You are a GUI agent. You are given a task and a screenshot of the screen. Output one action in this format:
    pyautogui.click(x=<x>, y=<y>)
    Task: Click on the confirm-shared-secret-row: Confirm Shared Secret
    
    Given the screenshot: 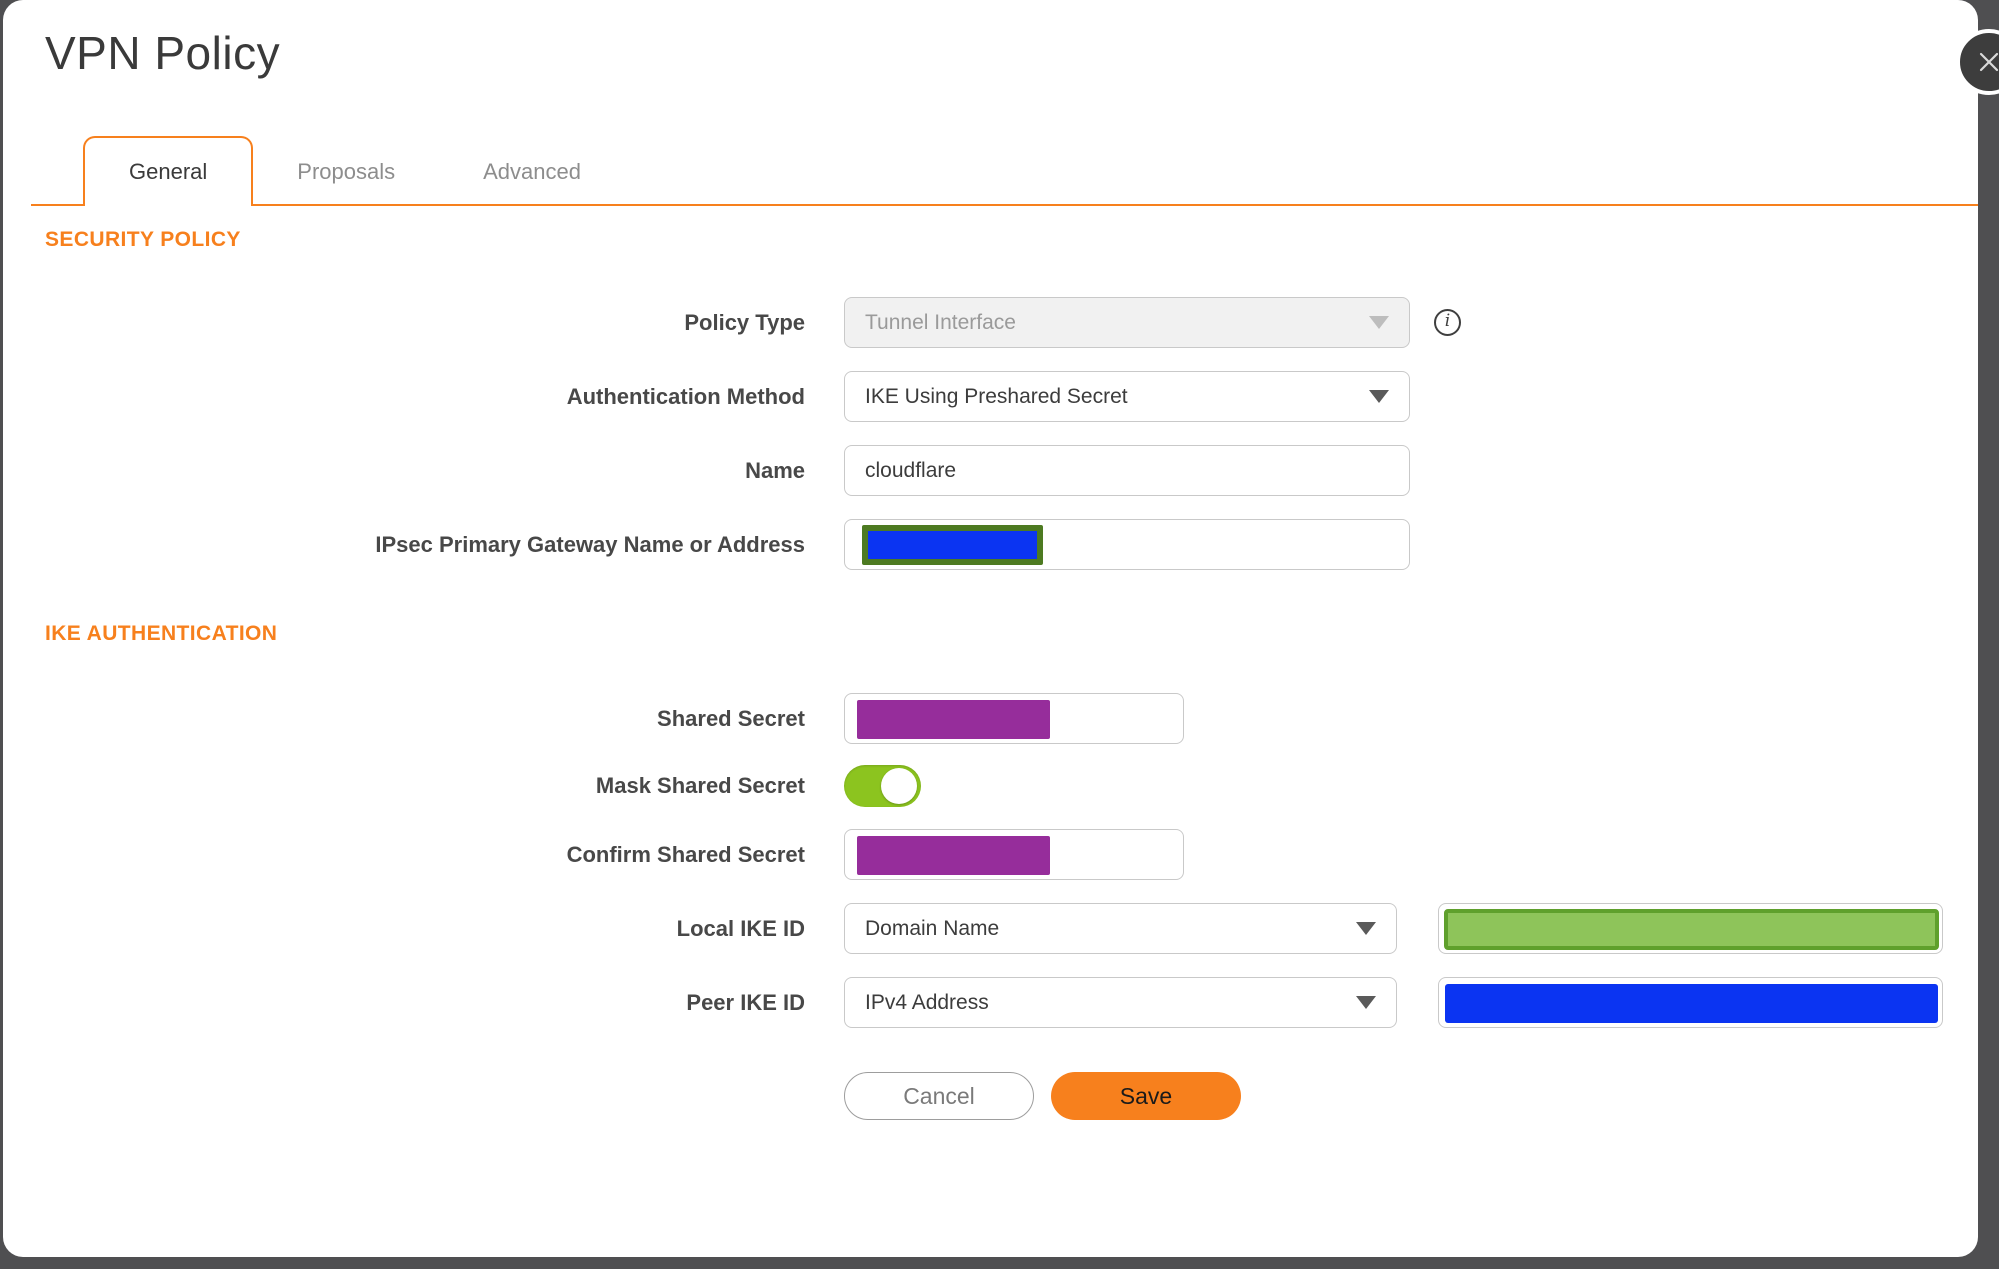 What is the action you would take?
    pyautogui.click(x=1011, y=854)
    